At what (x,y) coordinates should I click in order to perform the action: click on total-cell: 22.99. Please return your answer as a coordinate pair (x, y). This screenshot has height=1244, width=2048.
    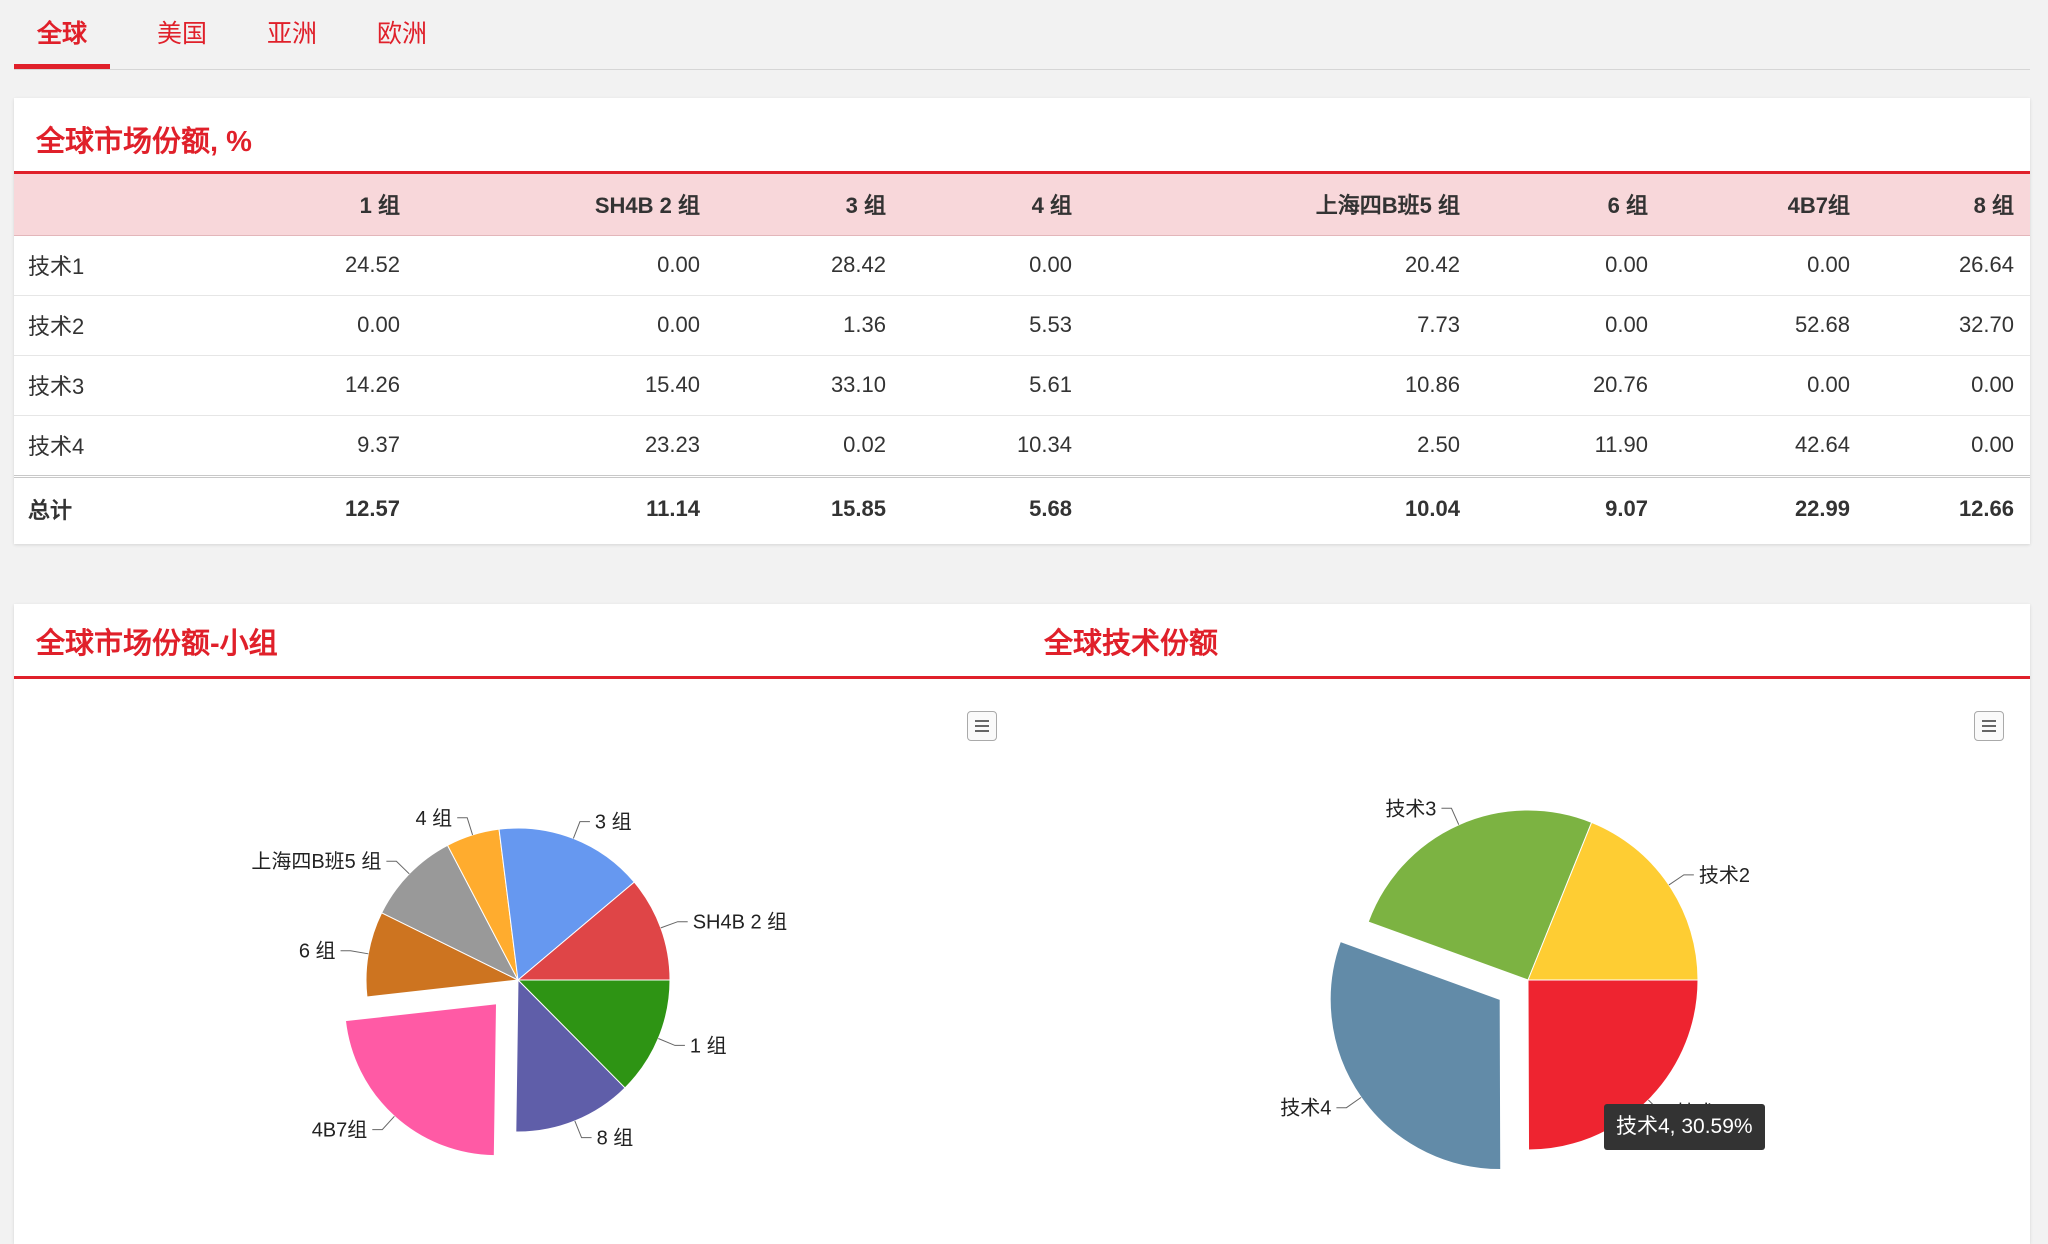
    Looking at the image, I should click on (1765, 507).